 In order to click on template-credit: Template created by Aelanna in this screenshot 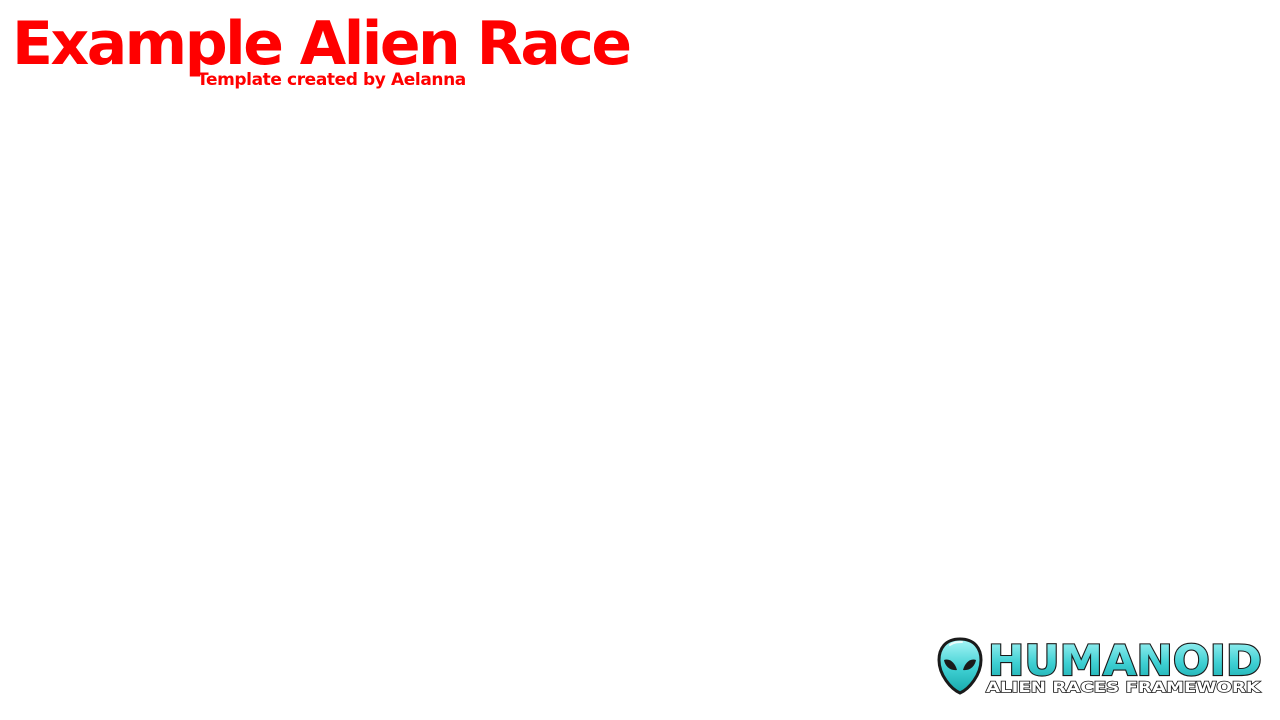, I will do `click(331, 80)`.